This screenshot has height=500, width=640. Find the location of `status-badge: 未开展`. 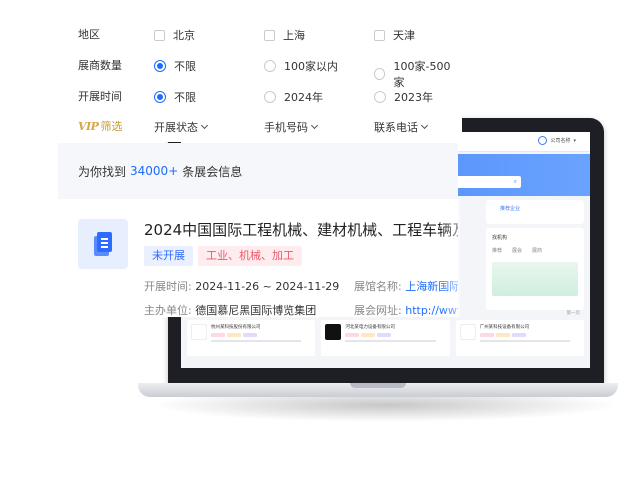

status-badge: 未开展 is located at coordinates (168, 256).